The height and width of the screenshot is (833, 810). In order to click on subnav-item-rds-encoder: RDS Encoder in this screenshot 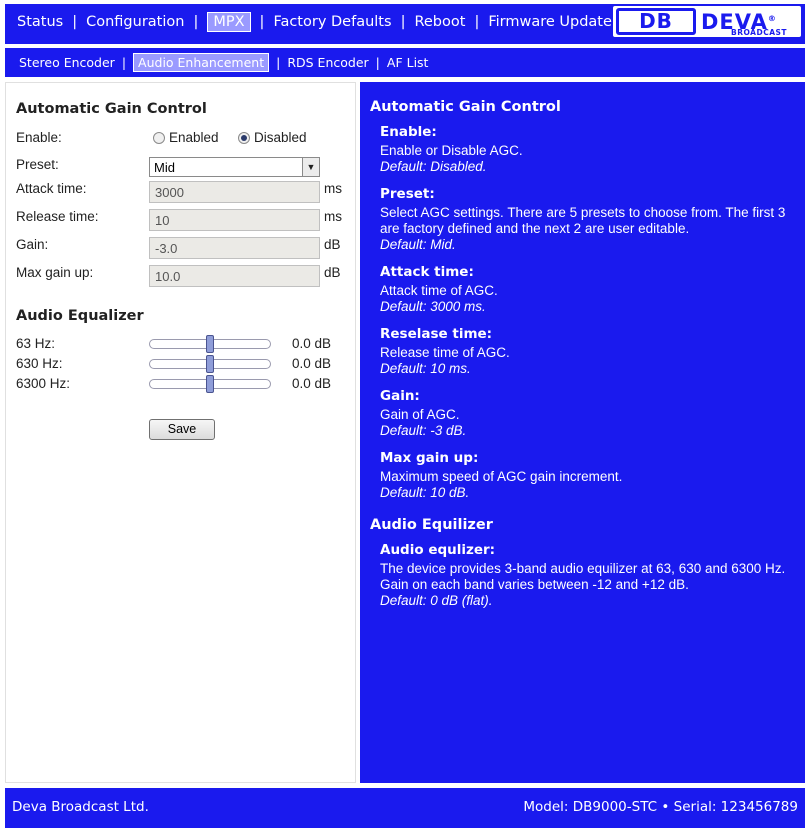, I will do `click(327, 62)`.